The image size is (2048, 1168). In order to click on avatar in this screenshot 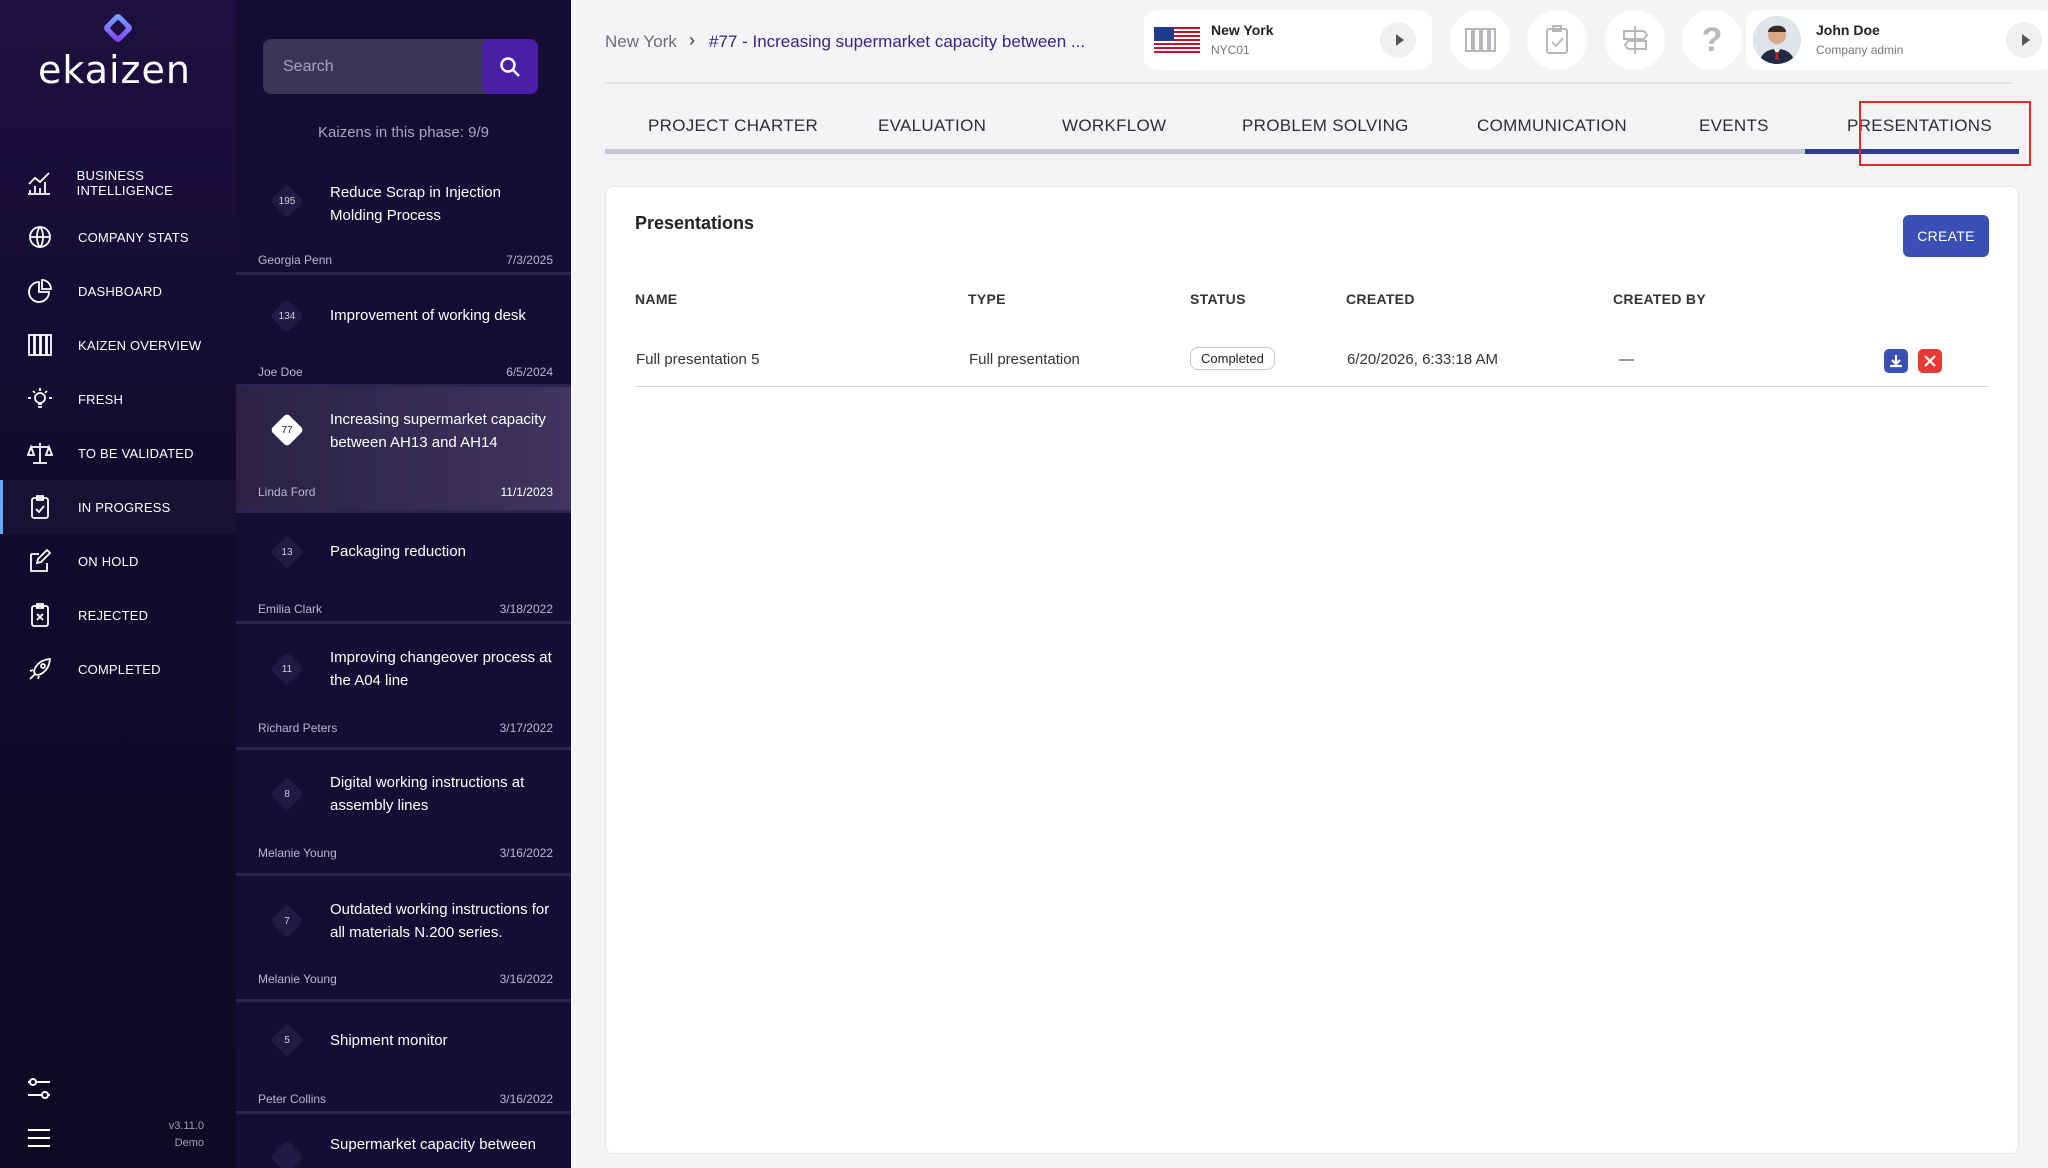, I will do `click(1777, 40)`.